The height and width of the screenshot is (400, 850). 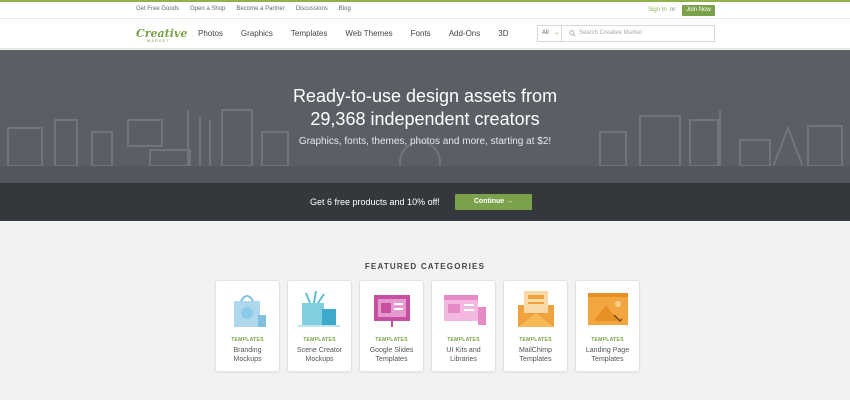 What do you see at coordinates (536, 309) in the screenshot?
I see `envelope-icon` at bounding box center [536, 309].